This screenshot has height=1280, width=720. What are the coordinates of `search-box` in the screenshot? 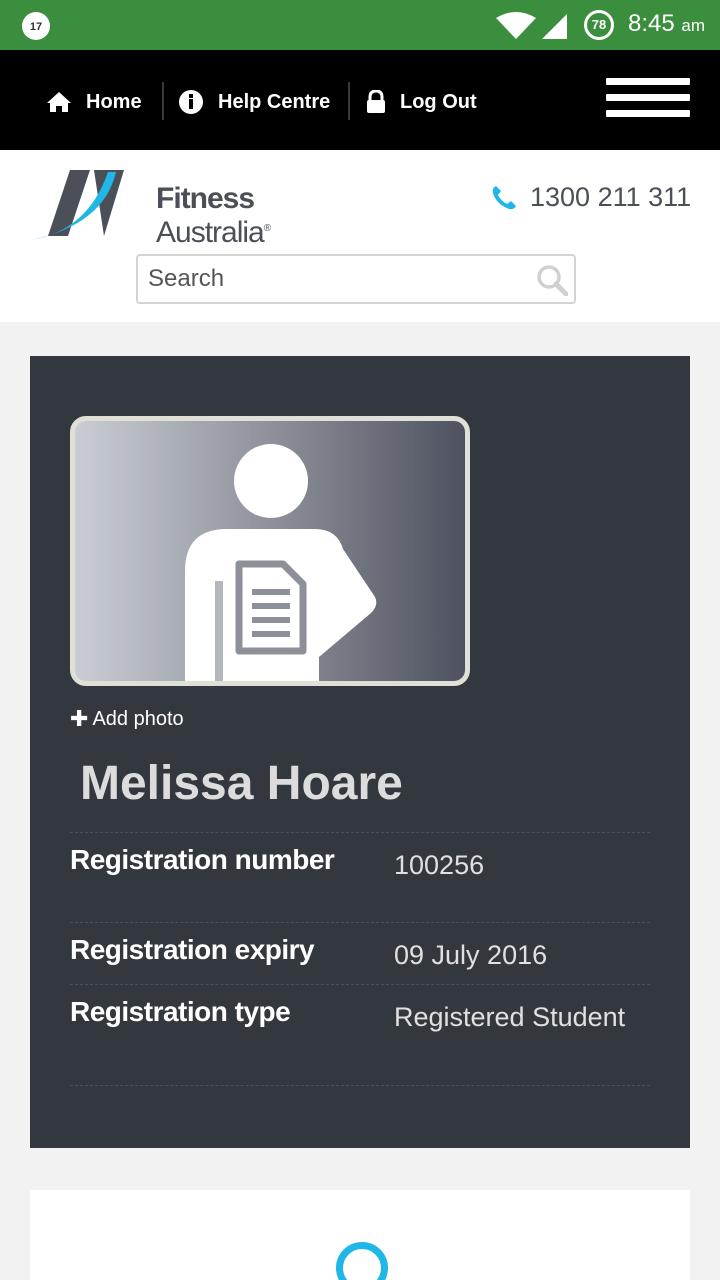 It's located at (356, 279).